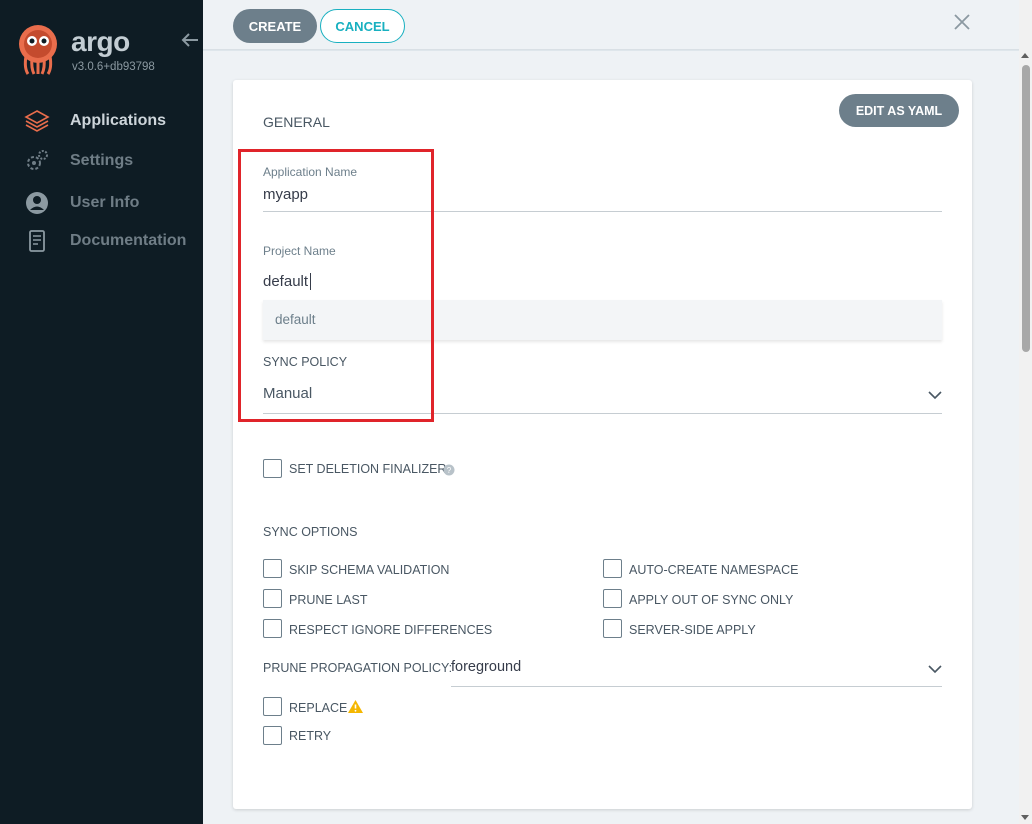 The height and width of the screenshot is (824, 1032). What do you see at coordinates (612, 628) in the screenshot?
I see `server-side-apply-checkbox` at bounding box center [612, 628].